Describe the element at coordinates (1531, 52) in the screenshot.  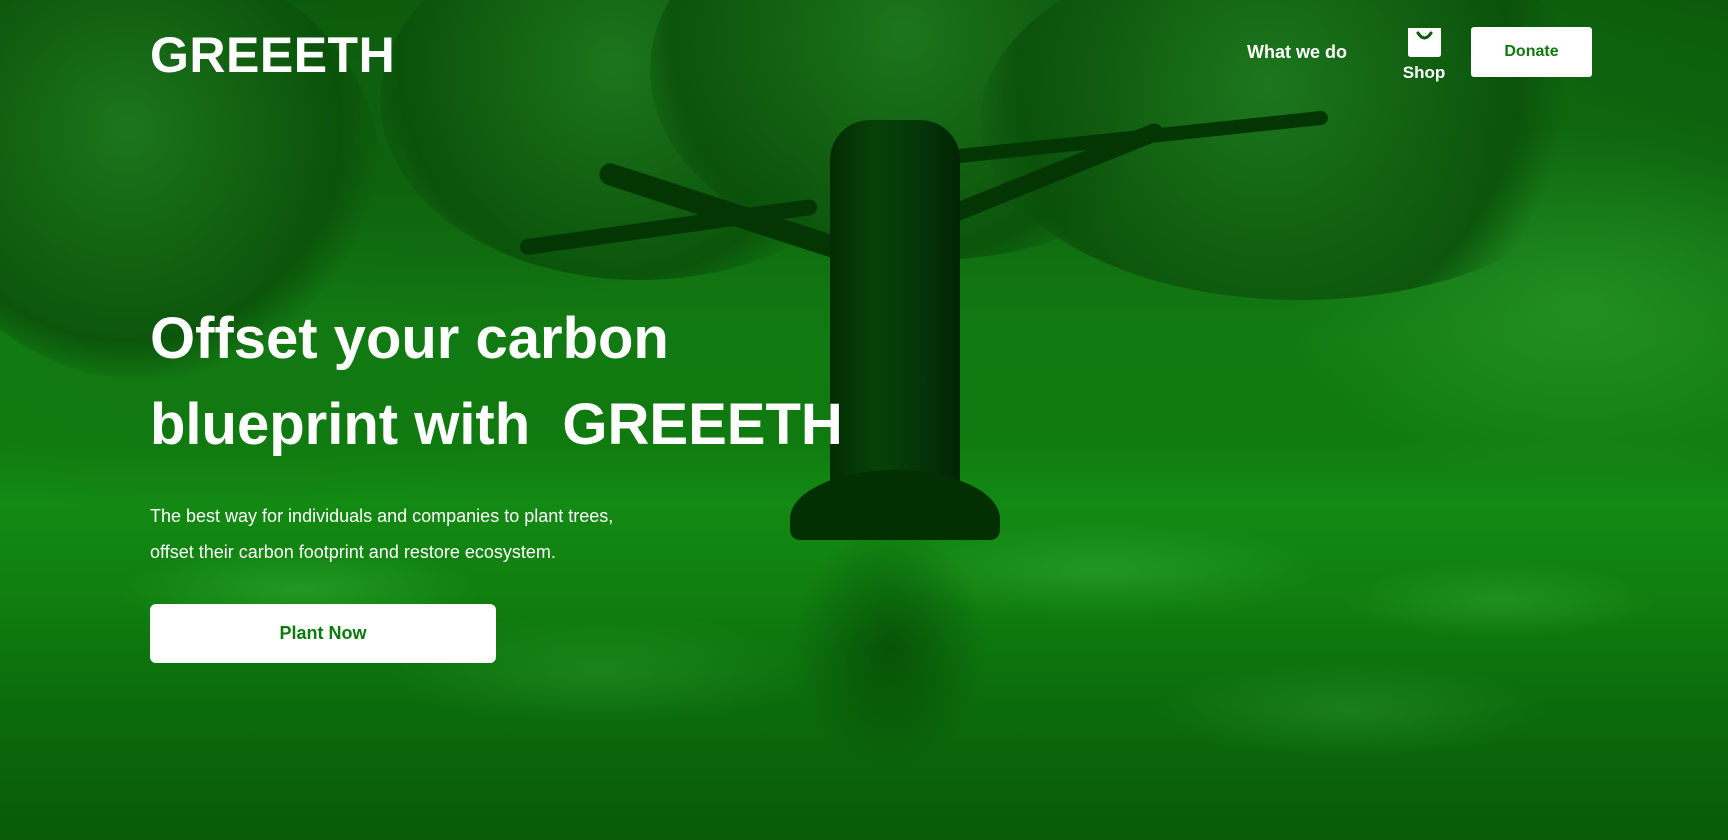
I see `donate-button: Donate` at that location.